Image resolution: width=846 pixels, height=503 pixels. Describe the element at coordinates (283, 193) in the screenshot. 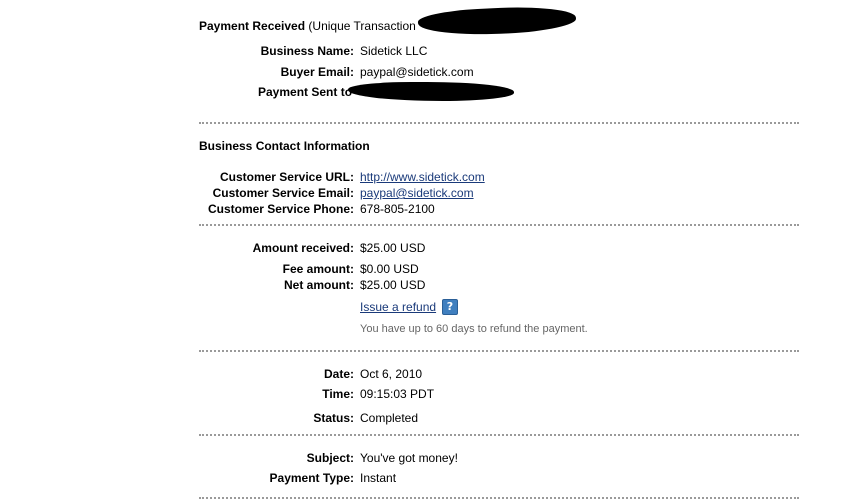

I see `service-email-label: Customer Service Email:` at that location.